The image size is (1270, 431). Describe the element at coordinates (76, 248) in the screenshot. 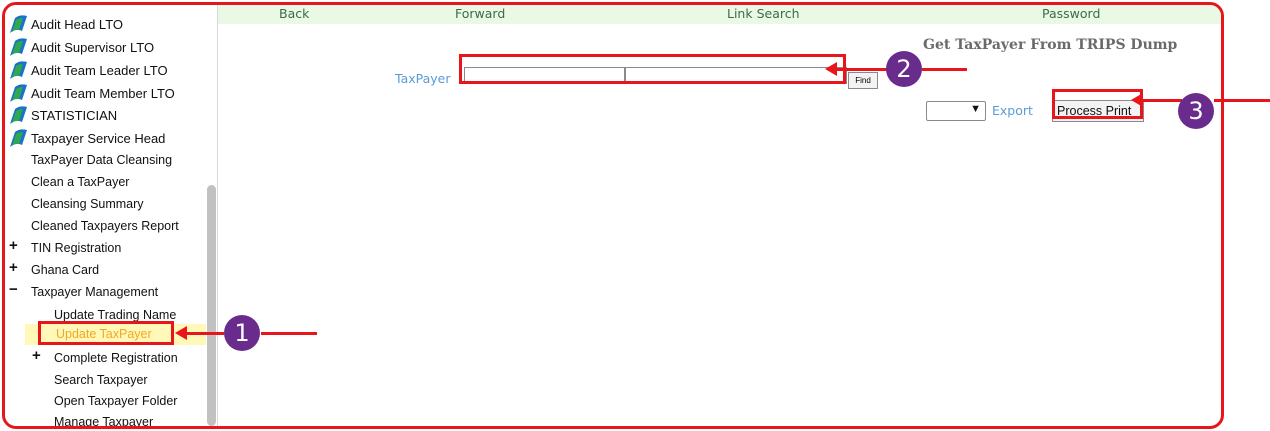

I see `menu-tin-registration: TIN Registration` at that location.